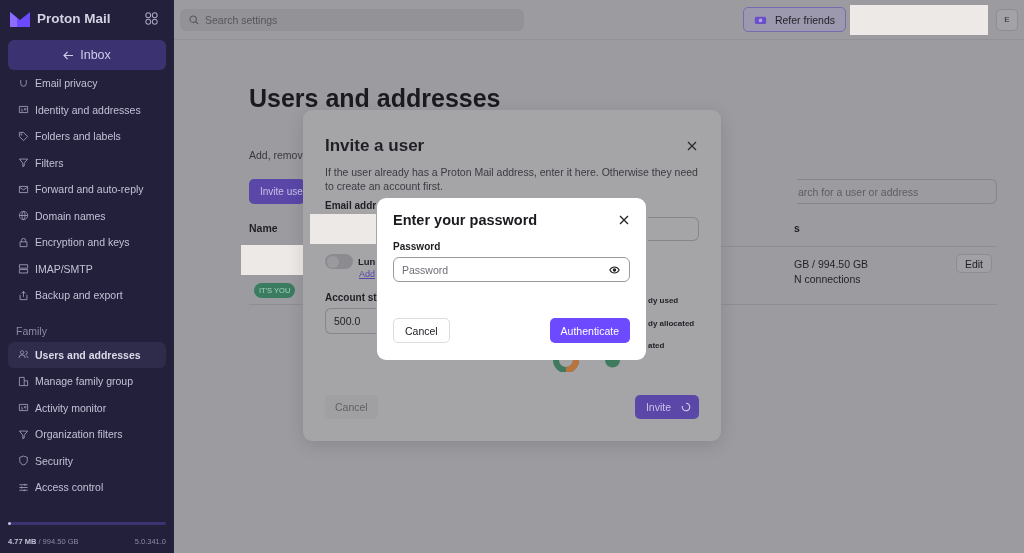 The height and width of the screenshot is (553, 1024). I want to click on globe-icon, so click(23, 216).